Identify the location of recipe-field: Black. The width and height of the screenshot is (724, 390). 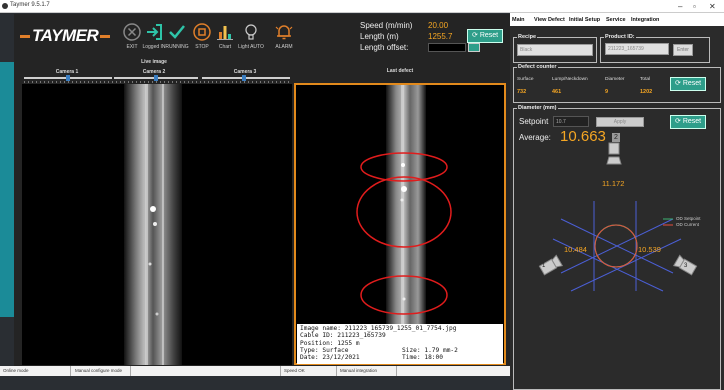
(555, 50).